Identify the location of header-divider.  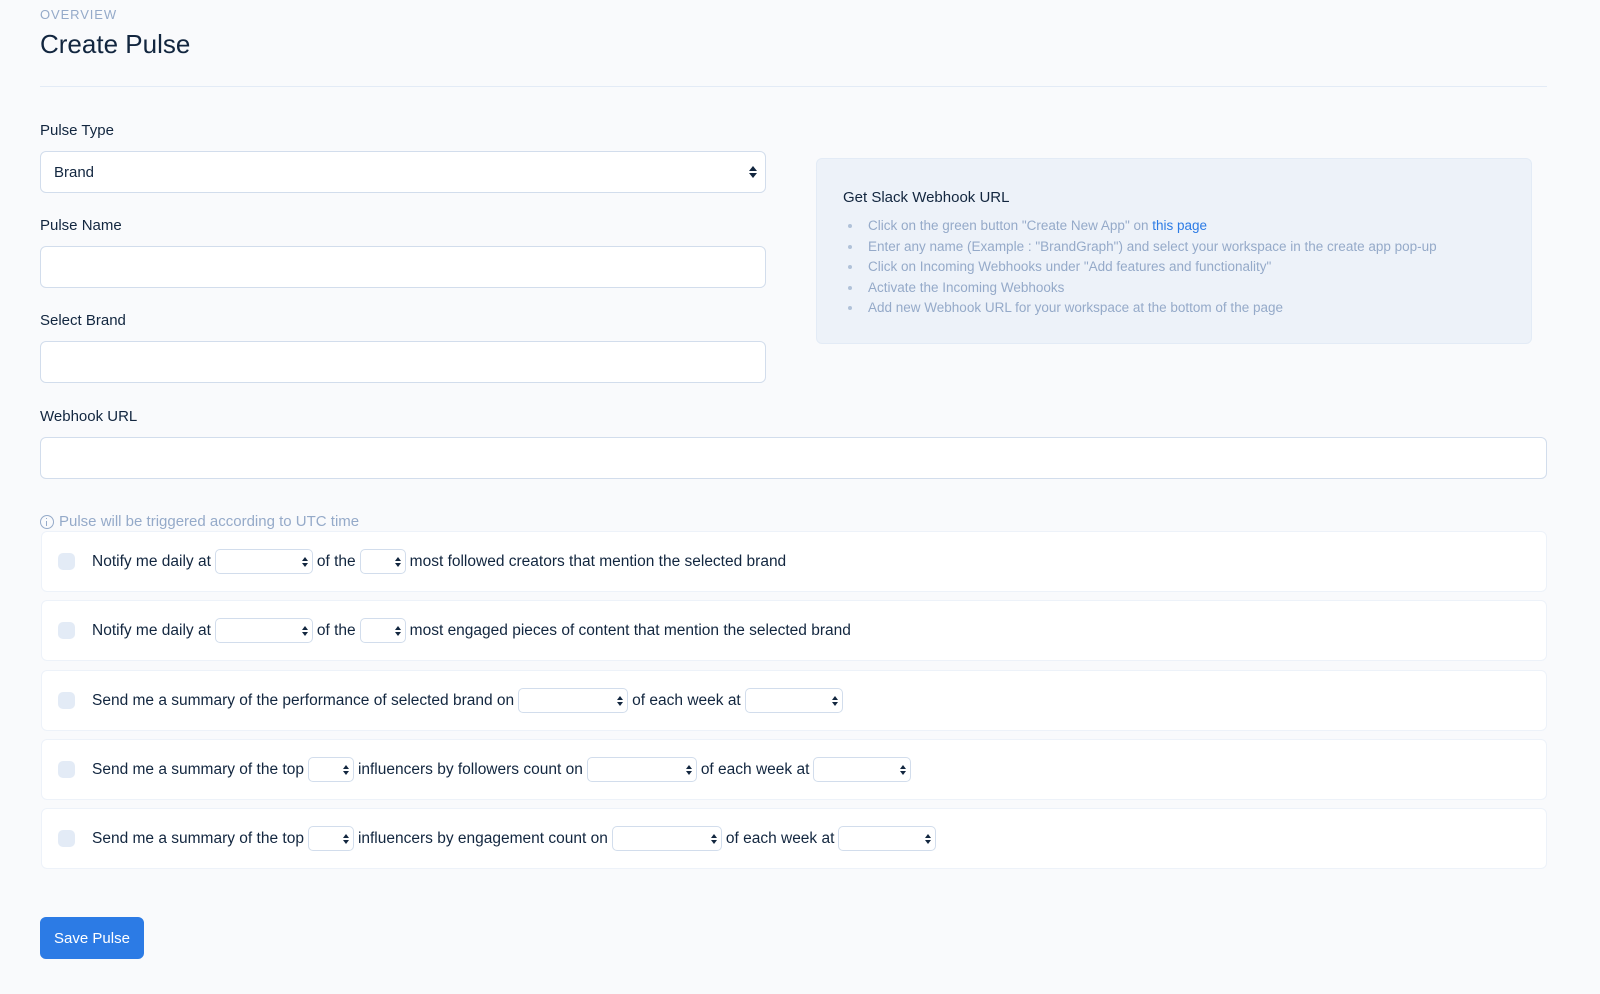
(793, 86).